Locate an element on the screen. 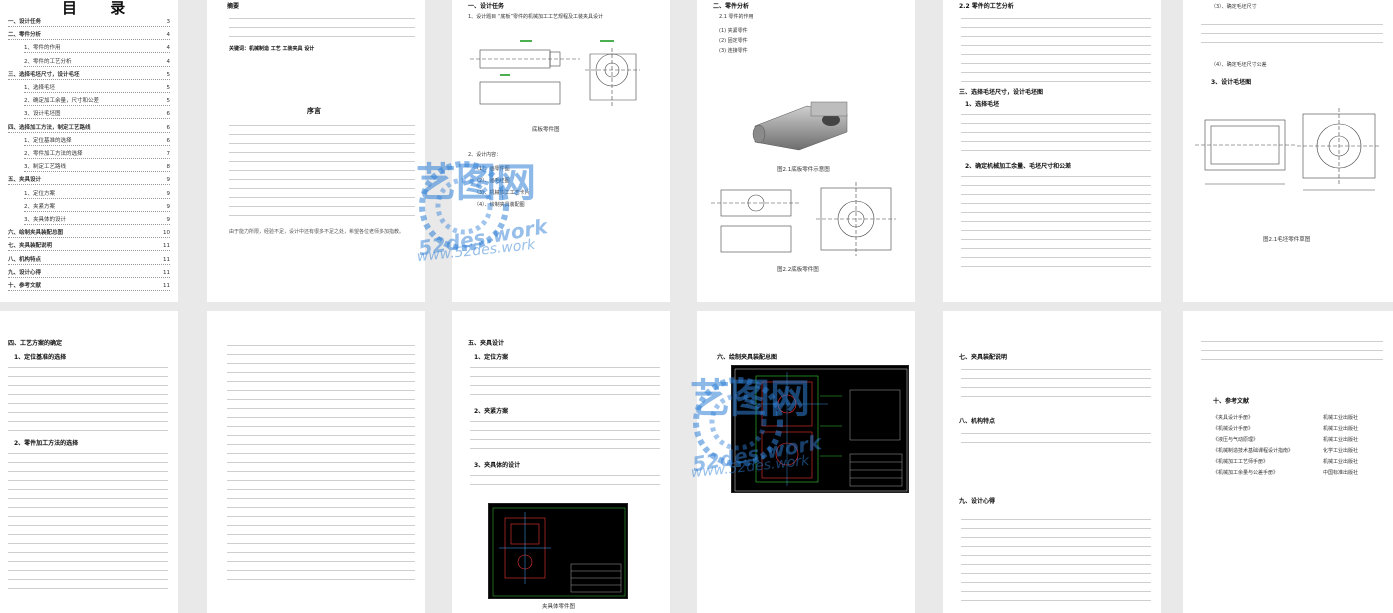  requirement-item: （3）、机械加工工艺卡片 is located at coordinates (502, 193).